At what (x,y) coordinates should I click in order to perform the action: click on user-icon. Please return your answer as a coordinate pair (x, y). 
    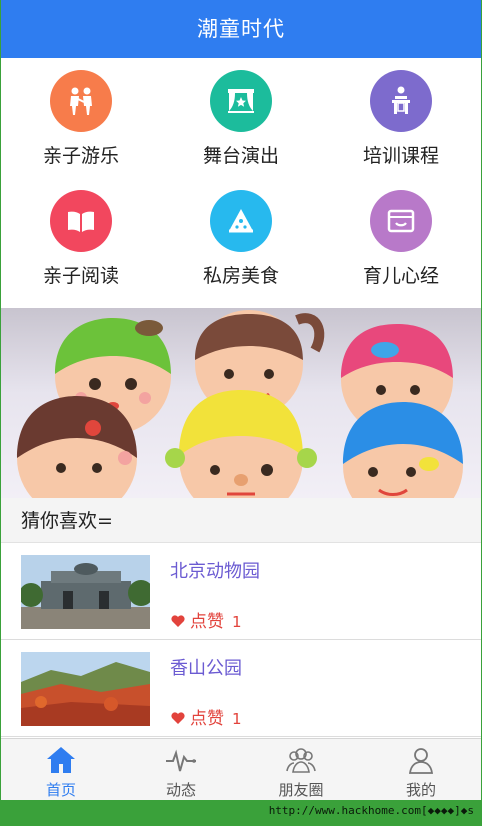
    Looking at the image, I should click on (421, 761).